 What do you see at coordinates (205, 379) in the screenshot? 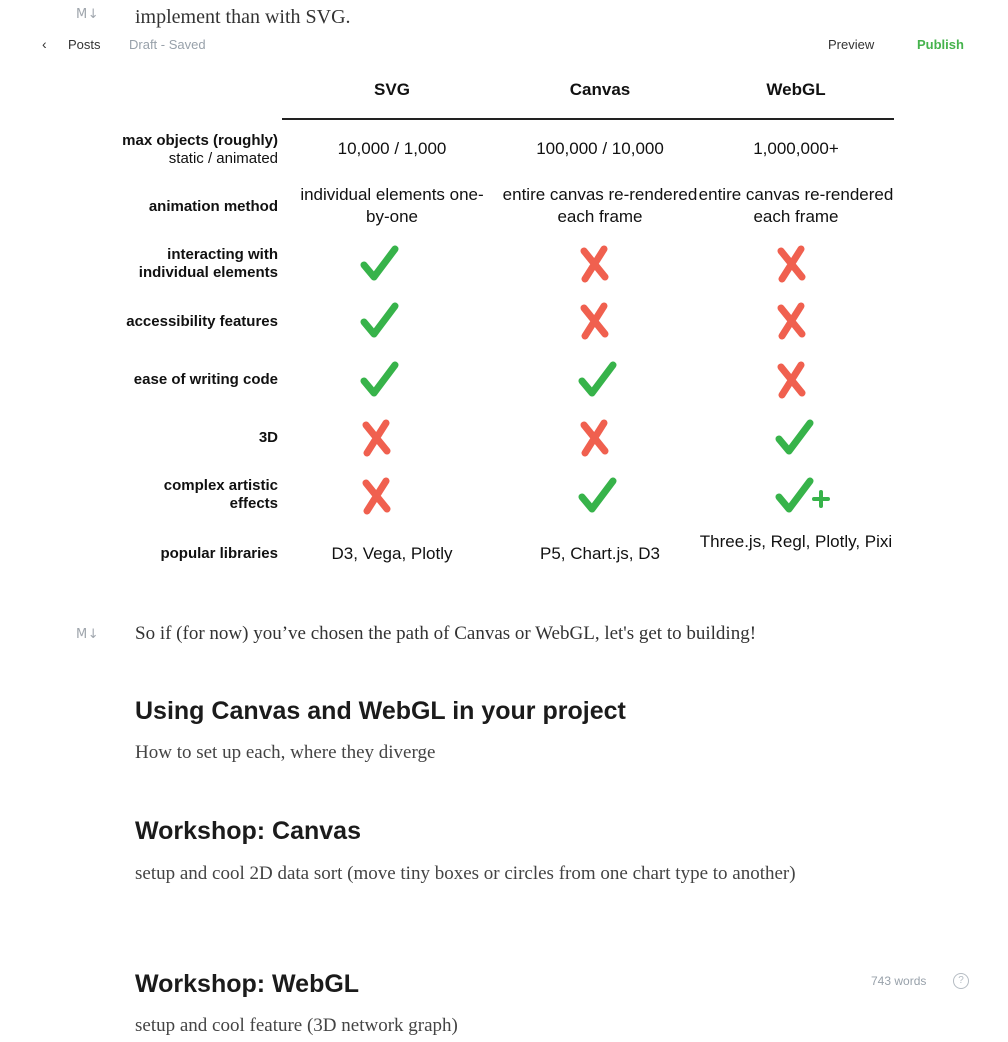
I see `row-label: ease of writing code` at bounding box center [205, 379].